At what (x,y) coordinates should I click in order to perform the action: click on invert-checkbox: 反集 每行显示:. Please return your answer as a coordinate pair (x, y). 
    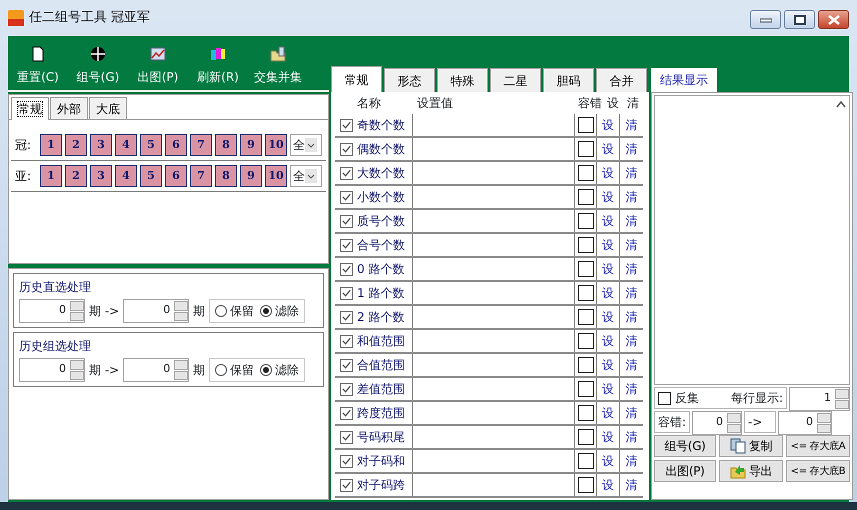
    Looking at the image, I should click on (720, 398).